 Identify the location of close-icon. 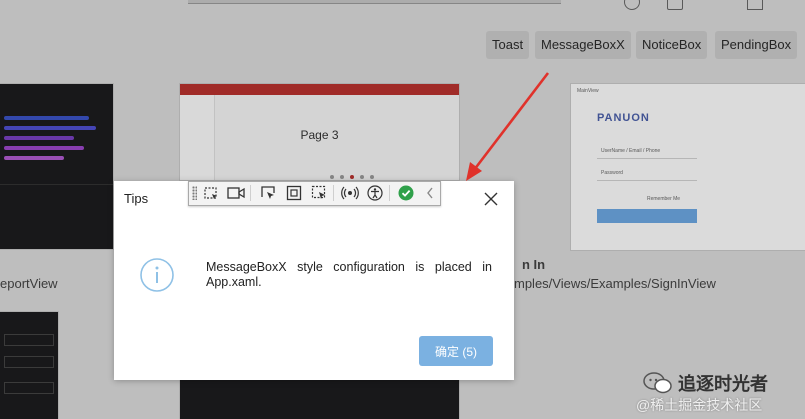
(491, 199).